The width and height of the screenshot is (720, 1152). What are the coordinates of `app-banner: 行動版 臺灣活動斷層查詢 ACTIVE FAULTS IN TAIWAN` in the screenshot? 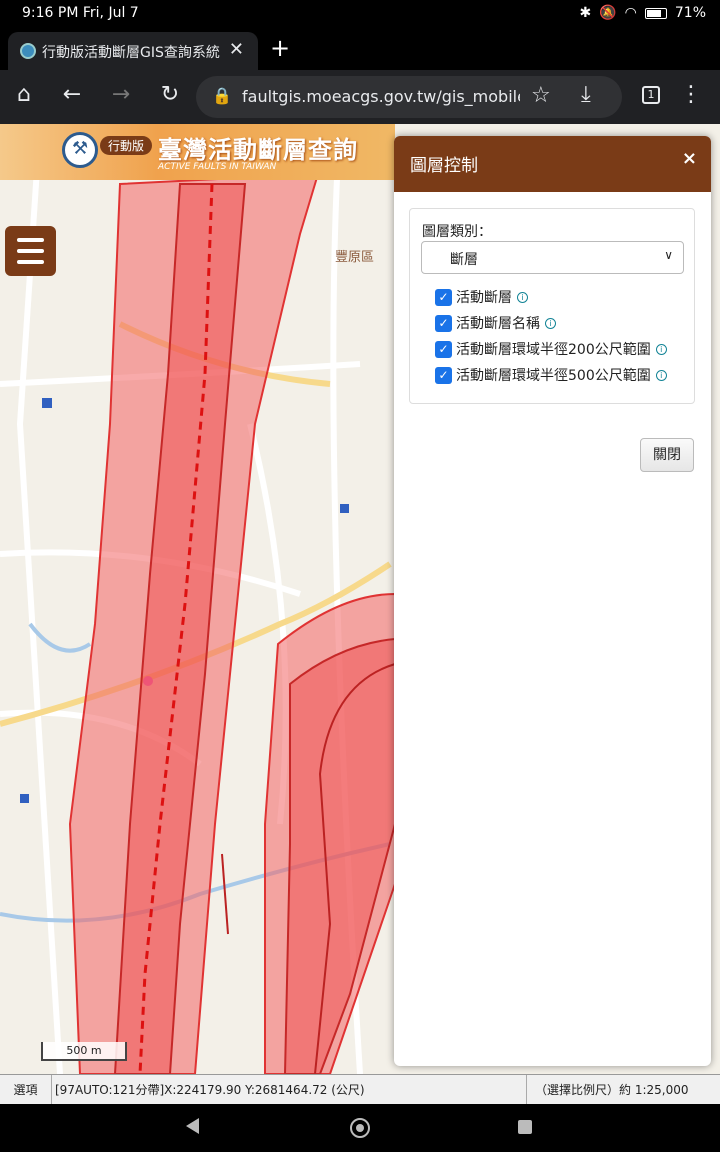 It's located at (197, 152).